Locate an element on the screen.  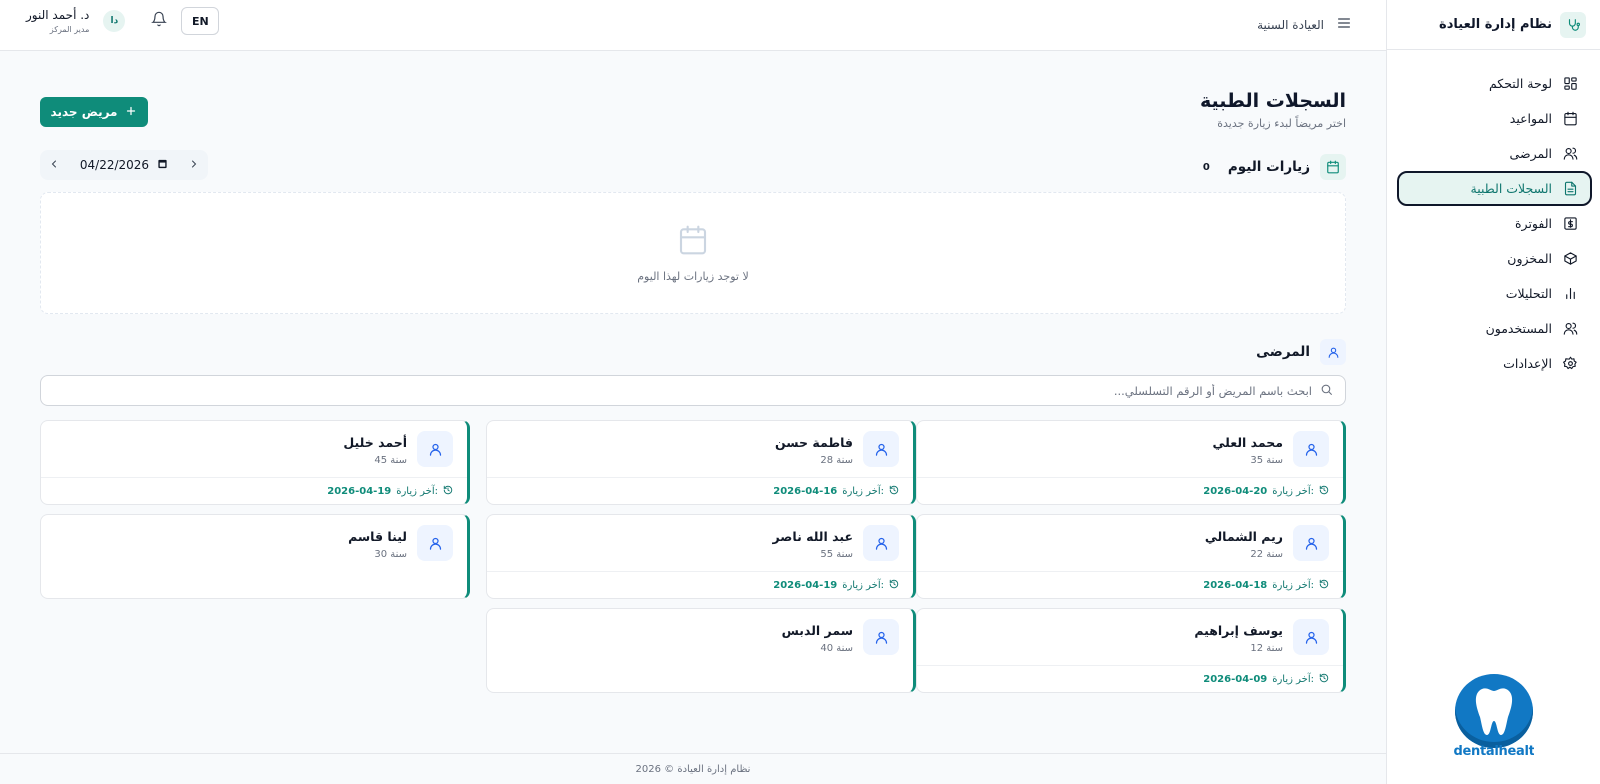
empty-visits-state: لا توجد زيارات لهذا اليوم is located at coordinates (693, 253).